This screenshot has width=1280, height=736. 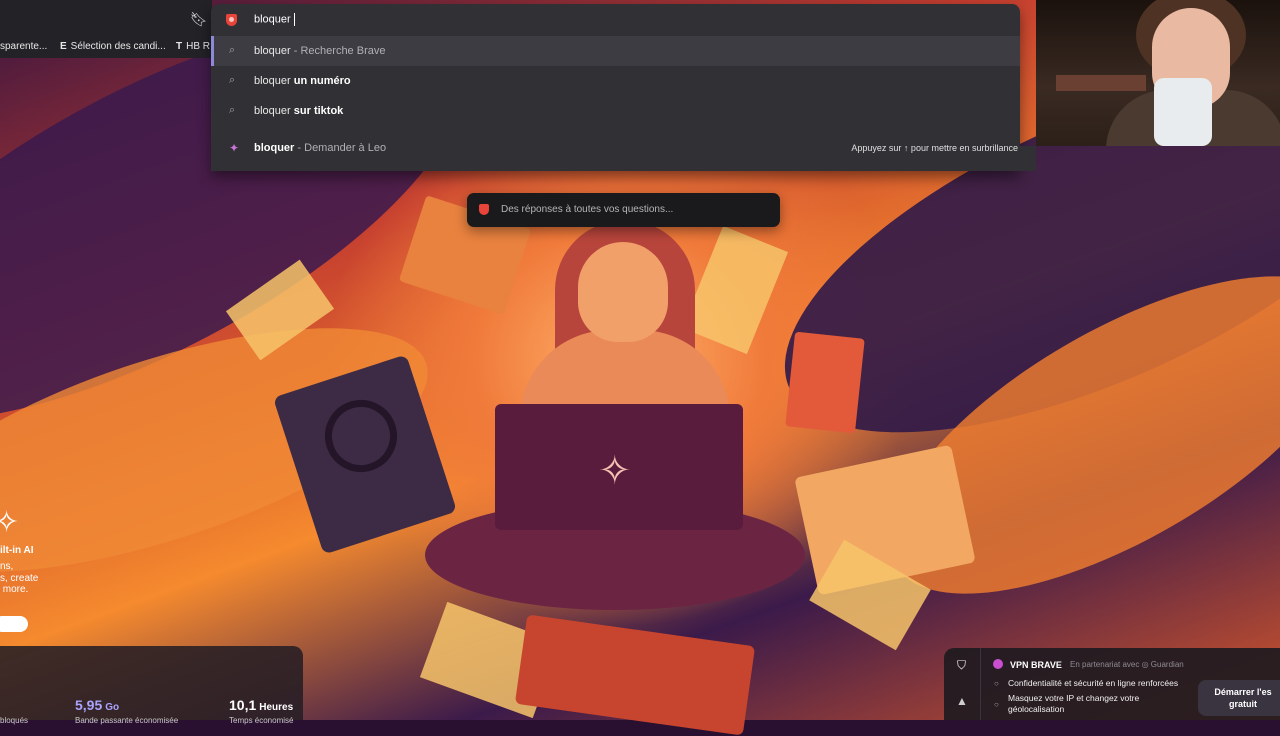 What do you see at coordinates (1028, 158) in the screenshot?
I see `address-bar-dropdown-edge` at bounding box center [1028, 158].